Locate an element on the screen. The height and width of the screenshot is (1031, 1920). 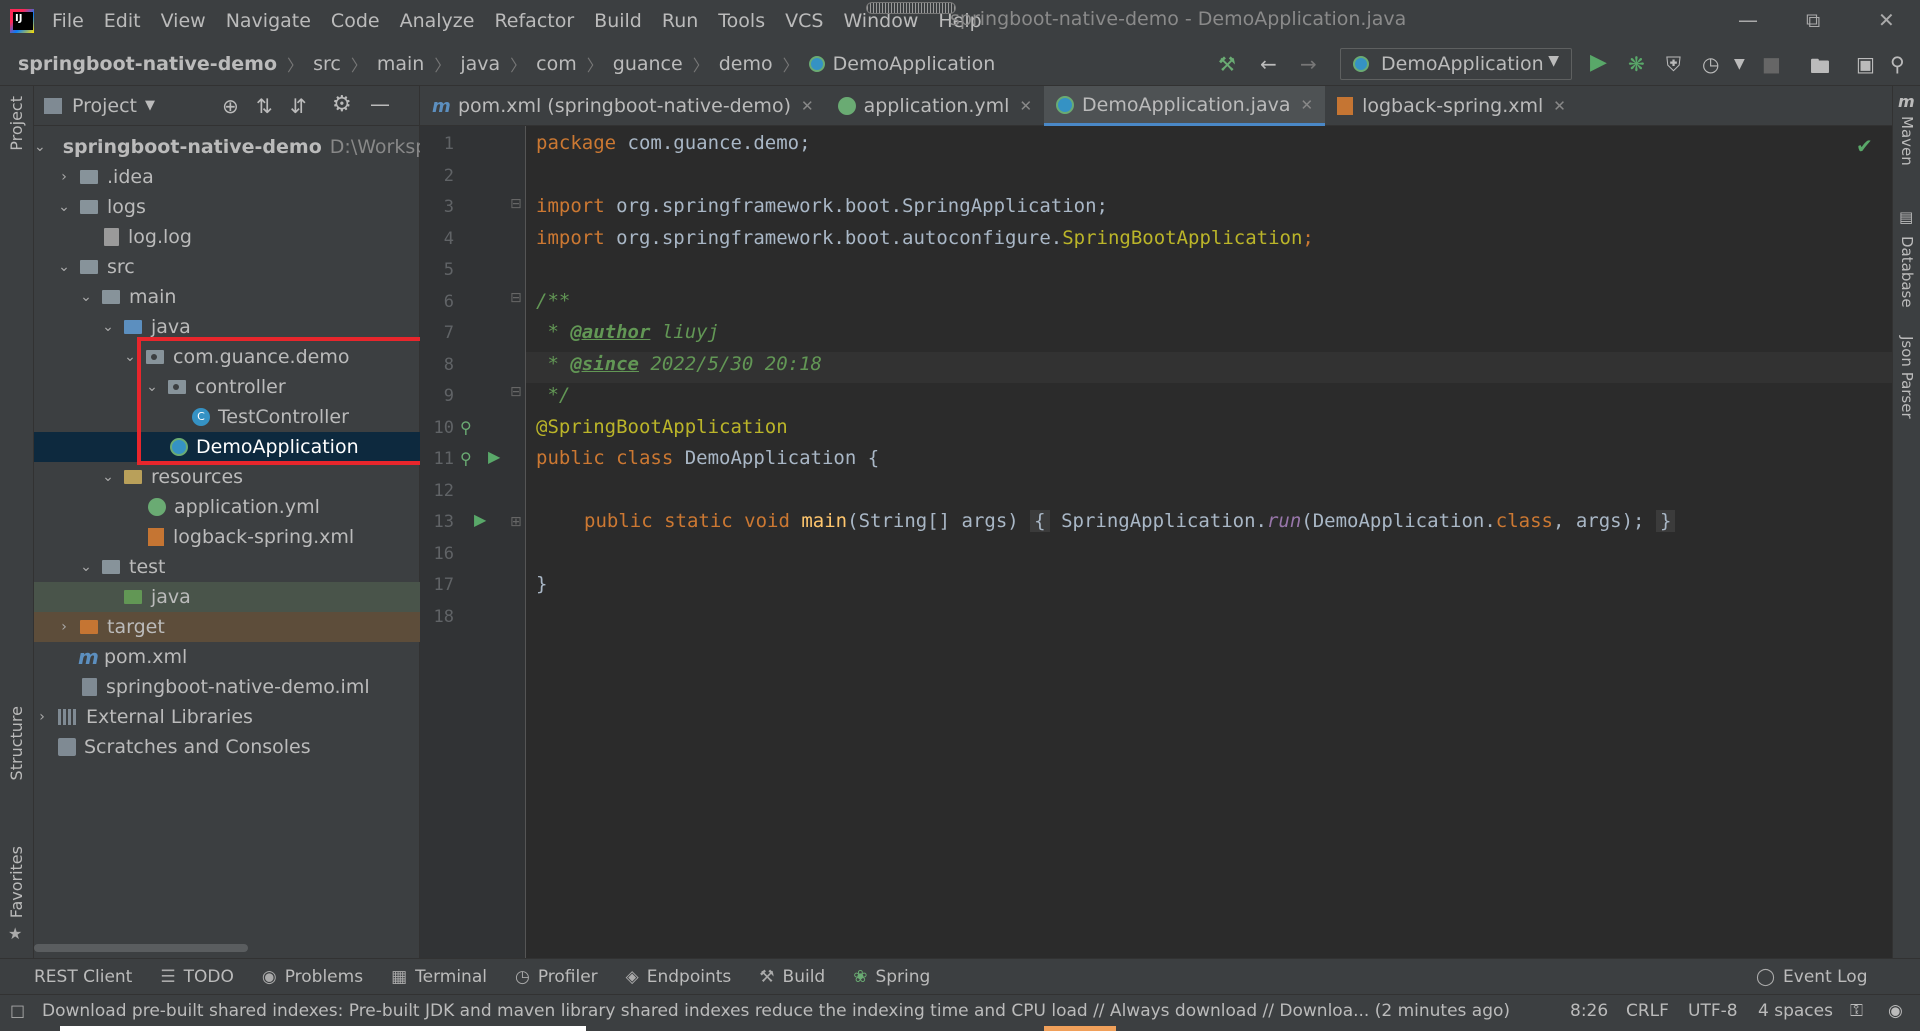
profiler-tool: ◷ Profiler is located at coordinates (556, 977).